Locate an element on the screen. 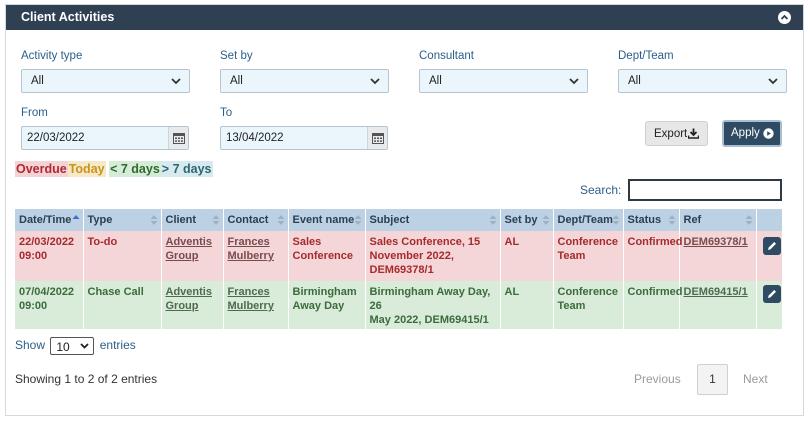 The width and height of the screenshot is (810, 421). to-calendar-button is located at coordinates (377, 138).